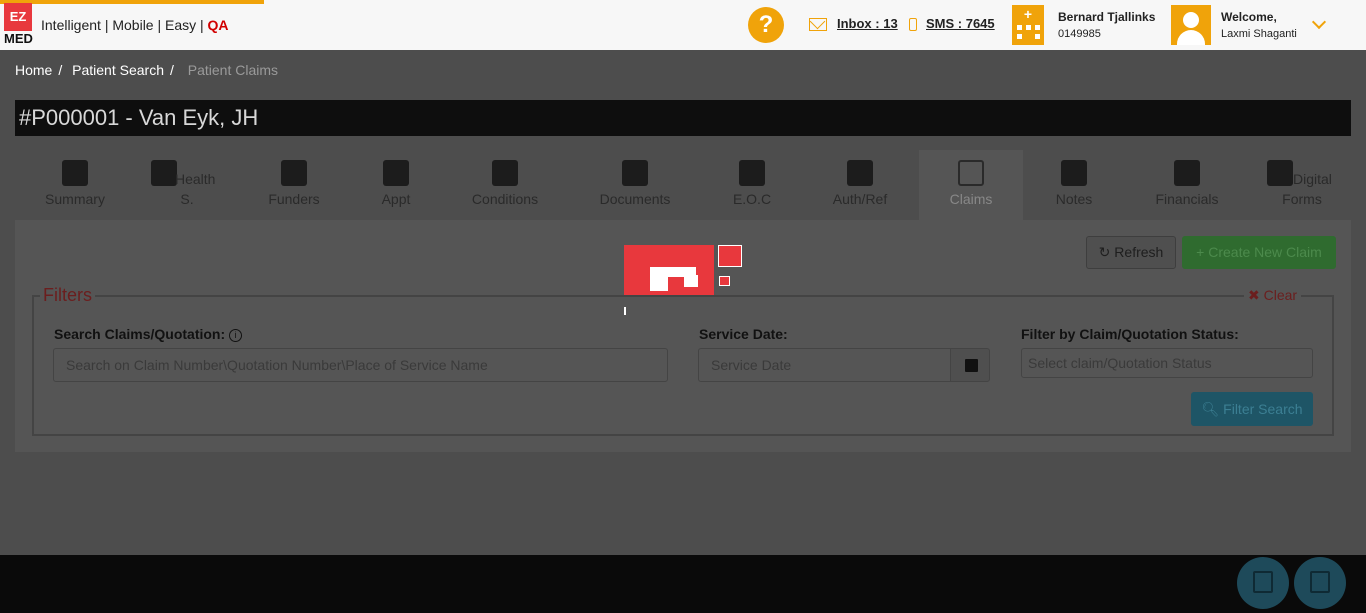 This screenshot has height=613, width=1366. I want to click on tab-label: E.O.C, so click(752, 199).